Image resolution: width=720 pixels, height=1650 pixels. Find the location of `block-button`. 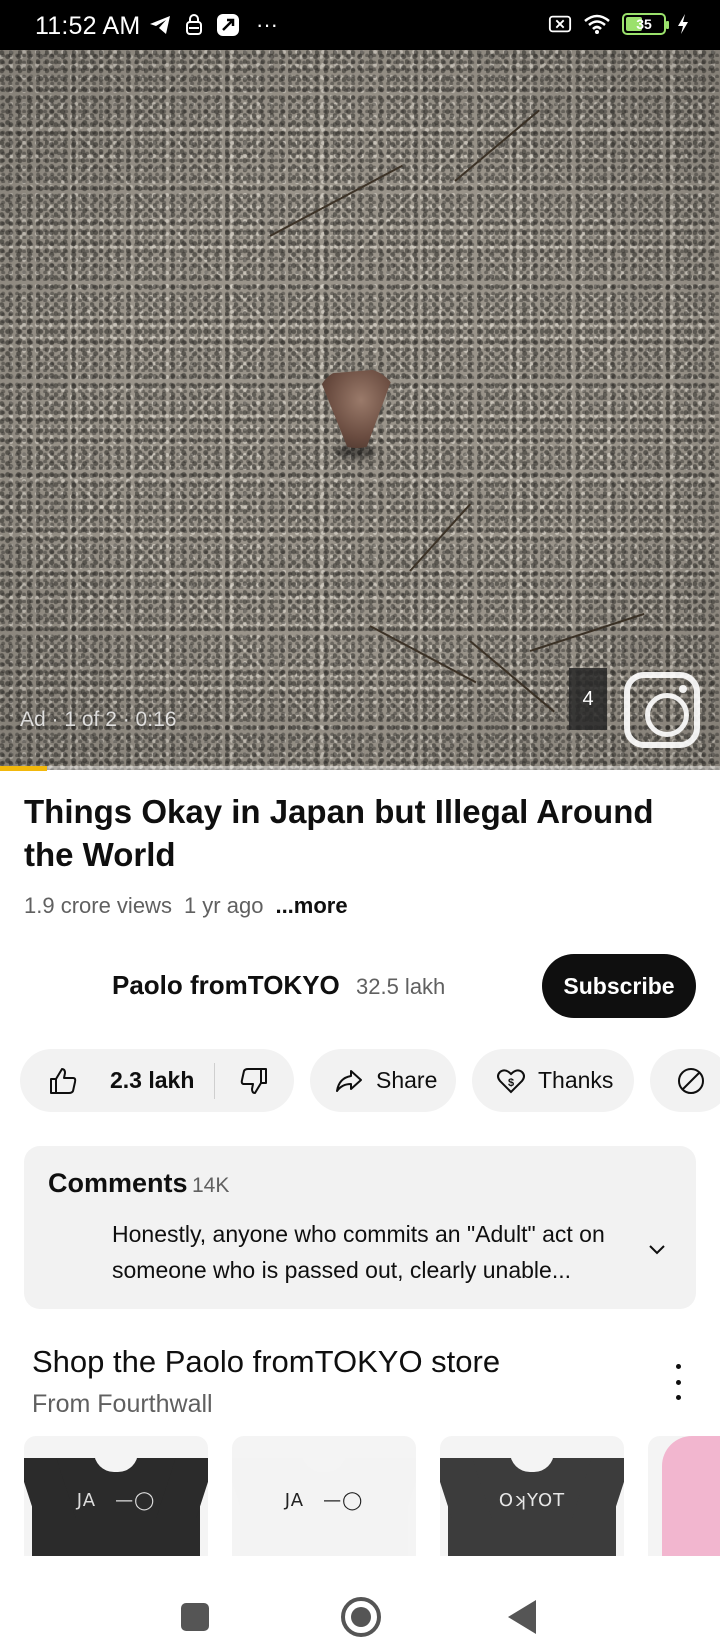

block-button is located at coordinates (685, 1080).